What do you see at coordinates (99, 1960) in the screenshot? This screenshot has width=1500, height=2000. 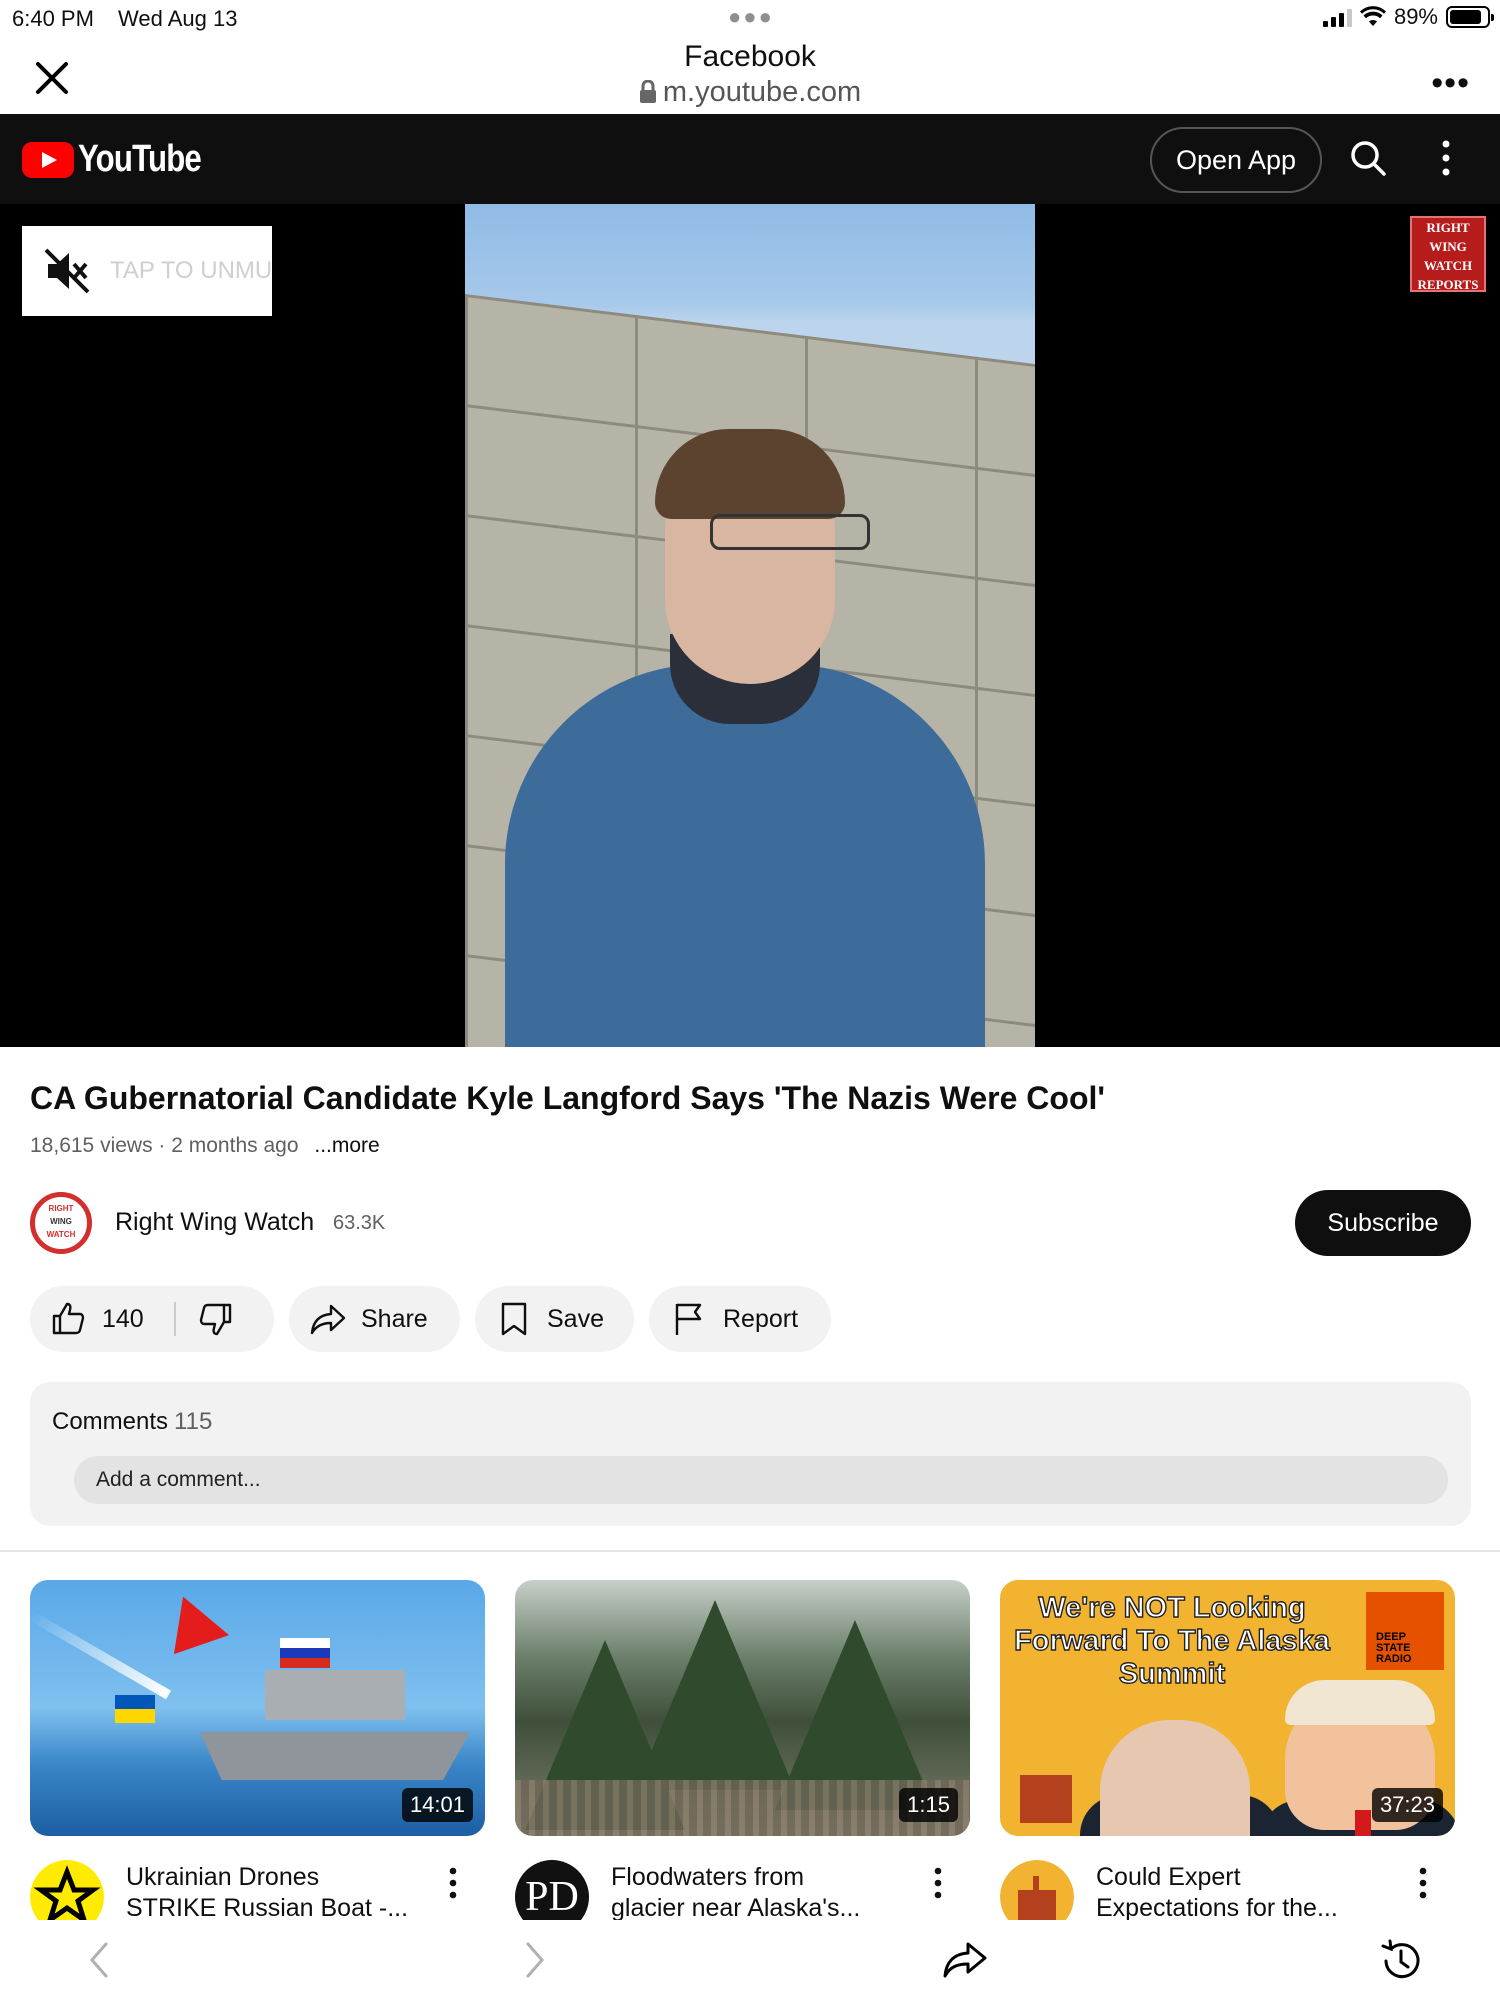 I see `chevron-left-icon` at bounding box center [99, 1960].